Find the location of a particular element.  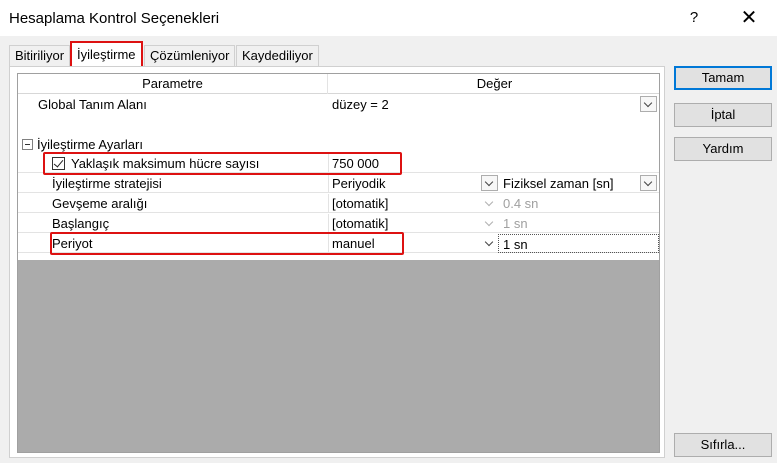

ok-button: Tamam is located at coordinates (723, 78).